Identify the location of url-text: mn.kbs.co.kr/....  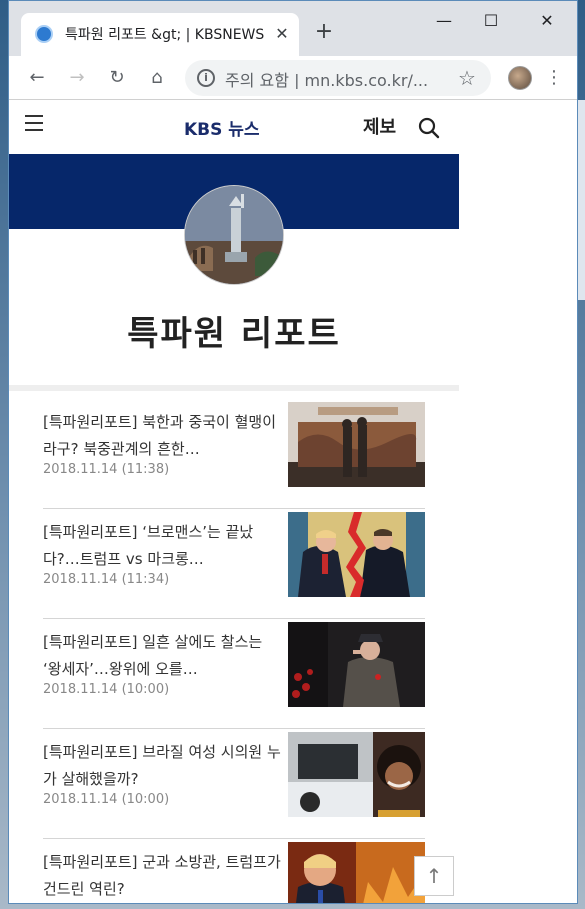
(366, 80).